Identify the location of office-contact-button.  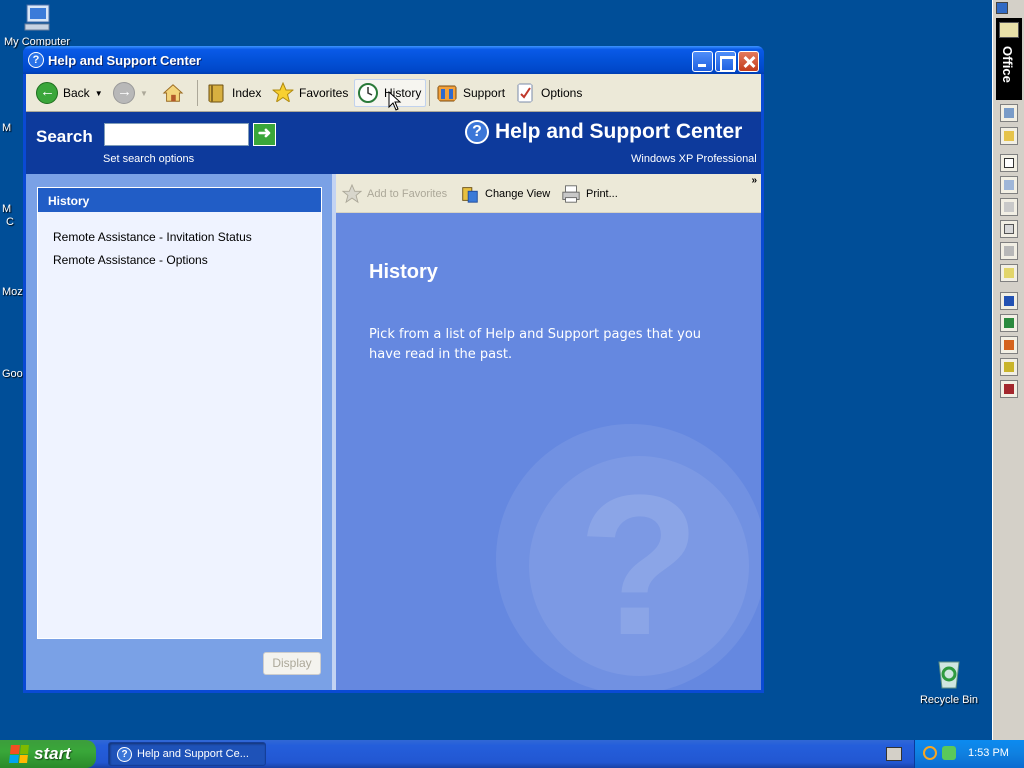
(1009, 229).